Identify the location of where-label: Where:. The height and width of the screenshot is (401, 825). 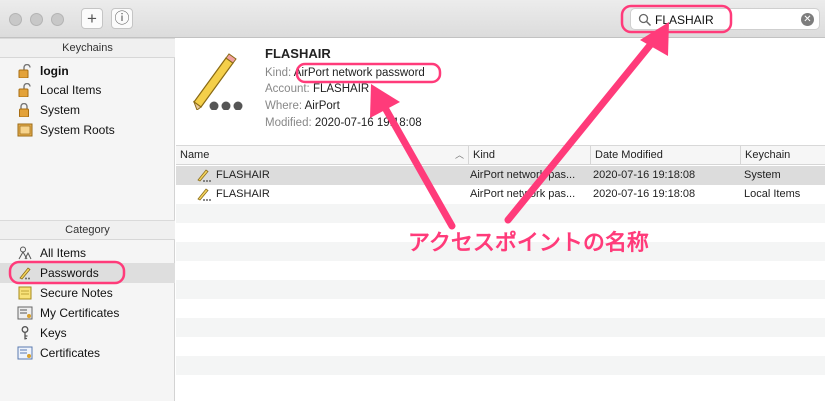
(284, 106).